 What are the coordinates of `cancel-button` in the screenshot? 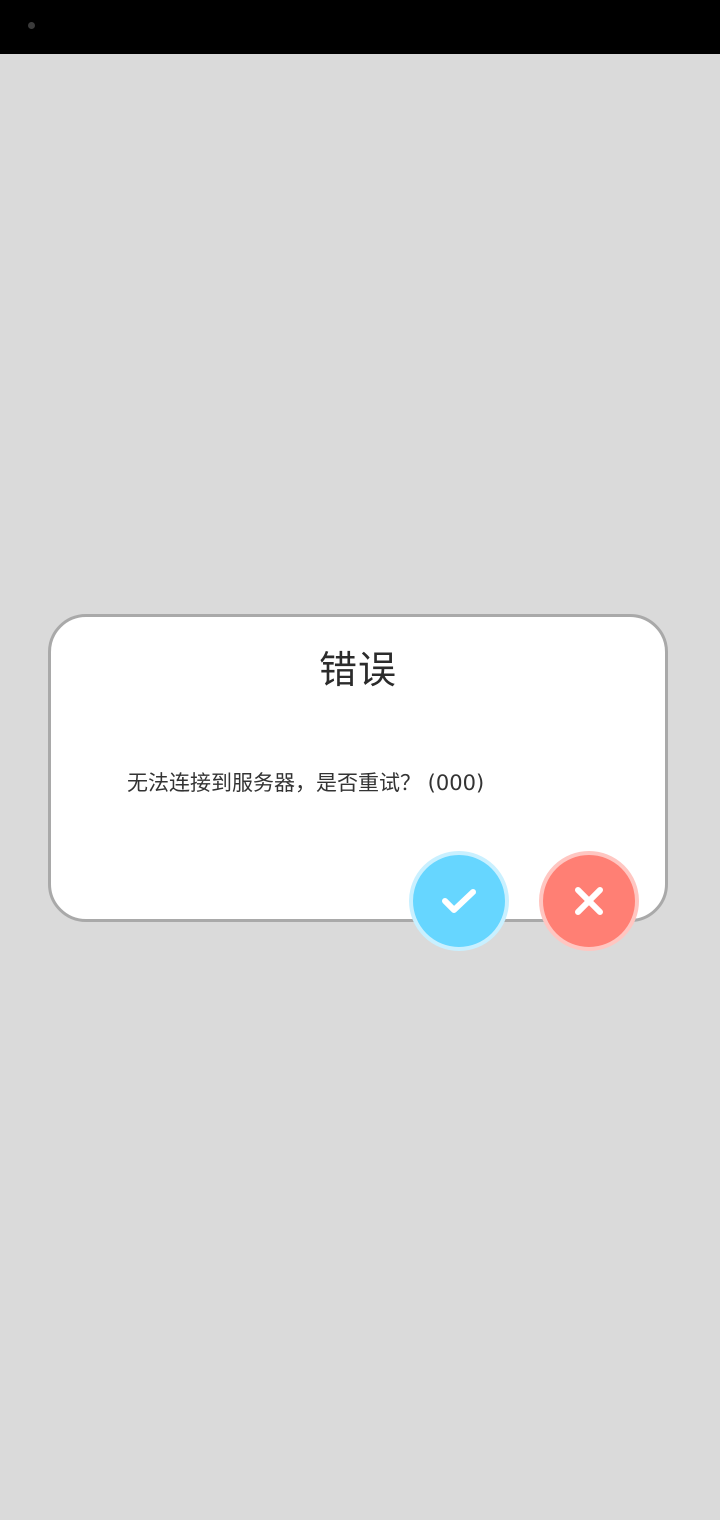 It's located at (589, 901).